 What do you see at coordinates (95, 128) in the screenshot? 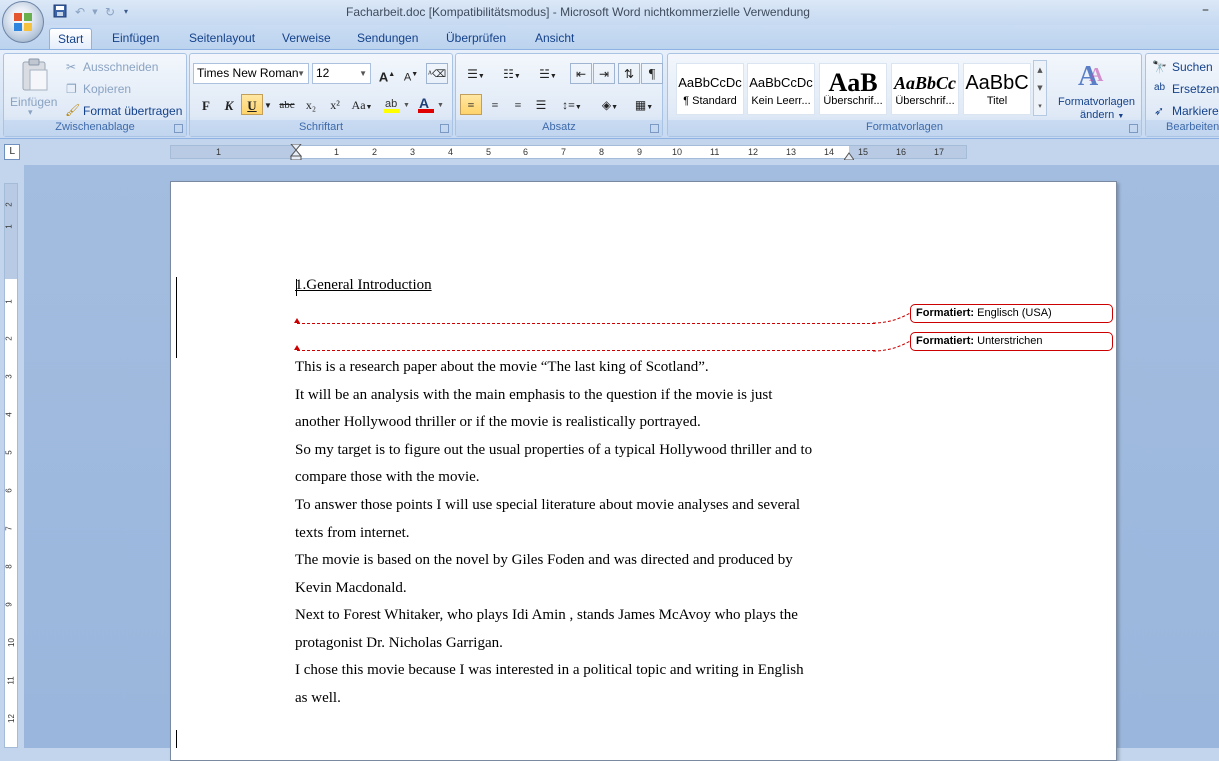
I see `clipboard-group-label: Zwischenablage` at bounding box center [95, 128].